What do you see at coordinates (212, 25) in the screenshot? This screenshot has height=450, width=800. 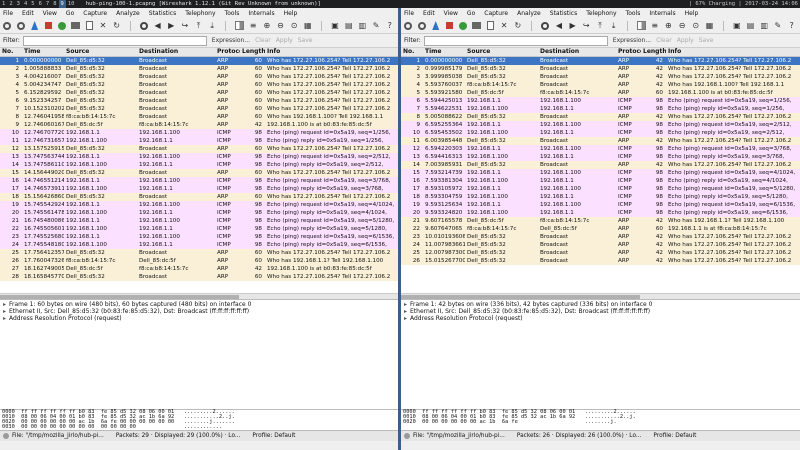 I see `last-packet-icon: ⤓` at bounding box center [212, 25].